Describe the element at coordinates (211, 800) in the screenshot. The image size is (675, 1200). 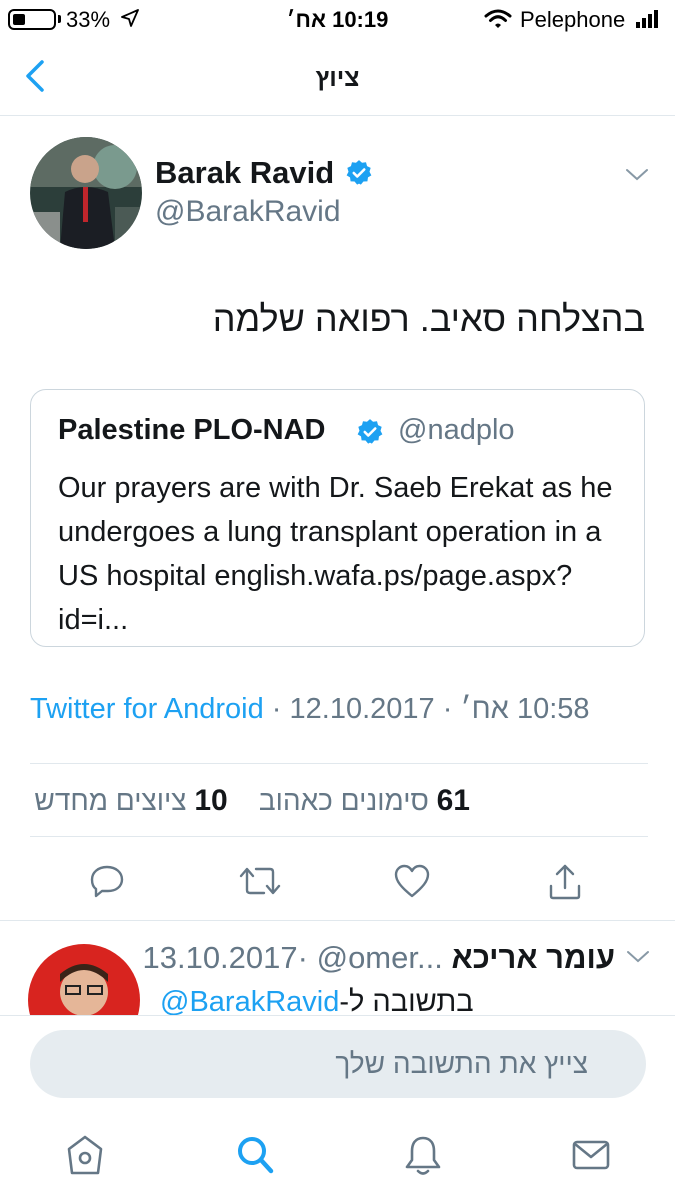
I see `retweets-count: 10` at that location.